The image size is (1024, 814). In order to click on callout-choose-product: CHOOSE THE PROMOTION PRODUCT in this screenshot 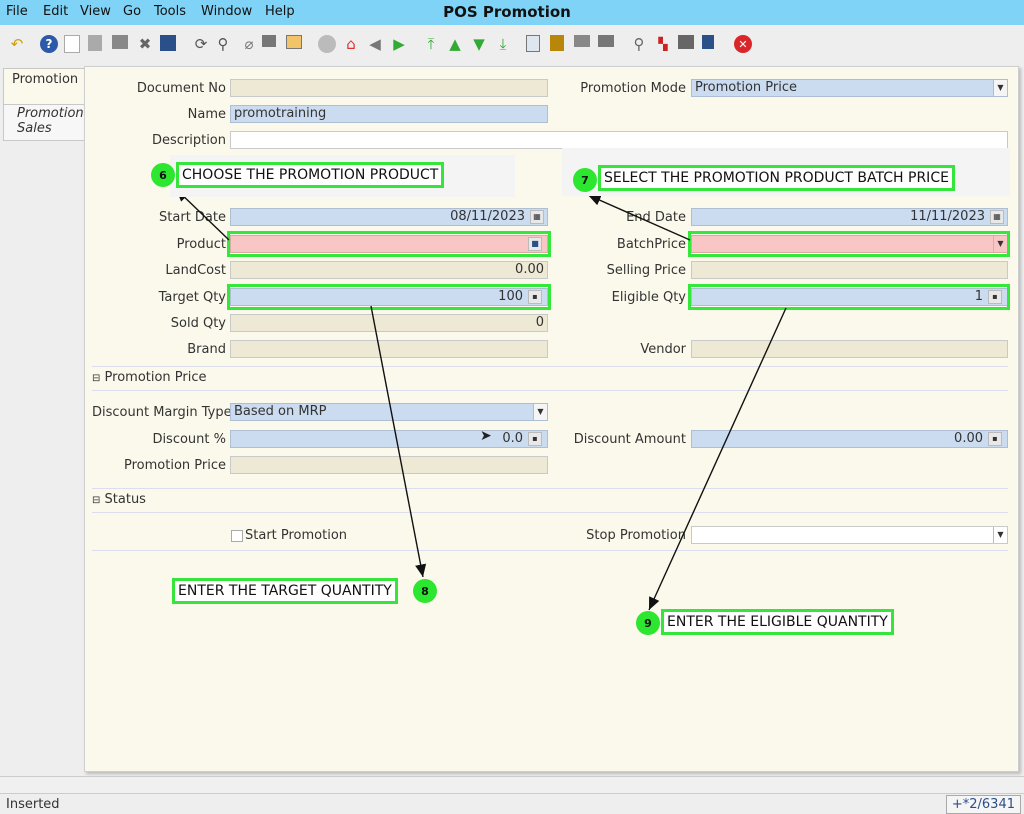, I will do `click(310, 175)`.